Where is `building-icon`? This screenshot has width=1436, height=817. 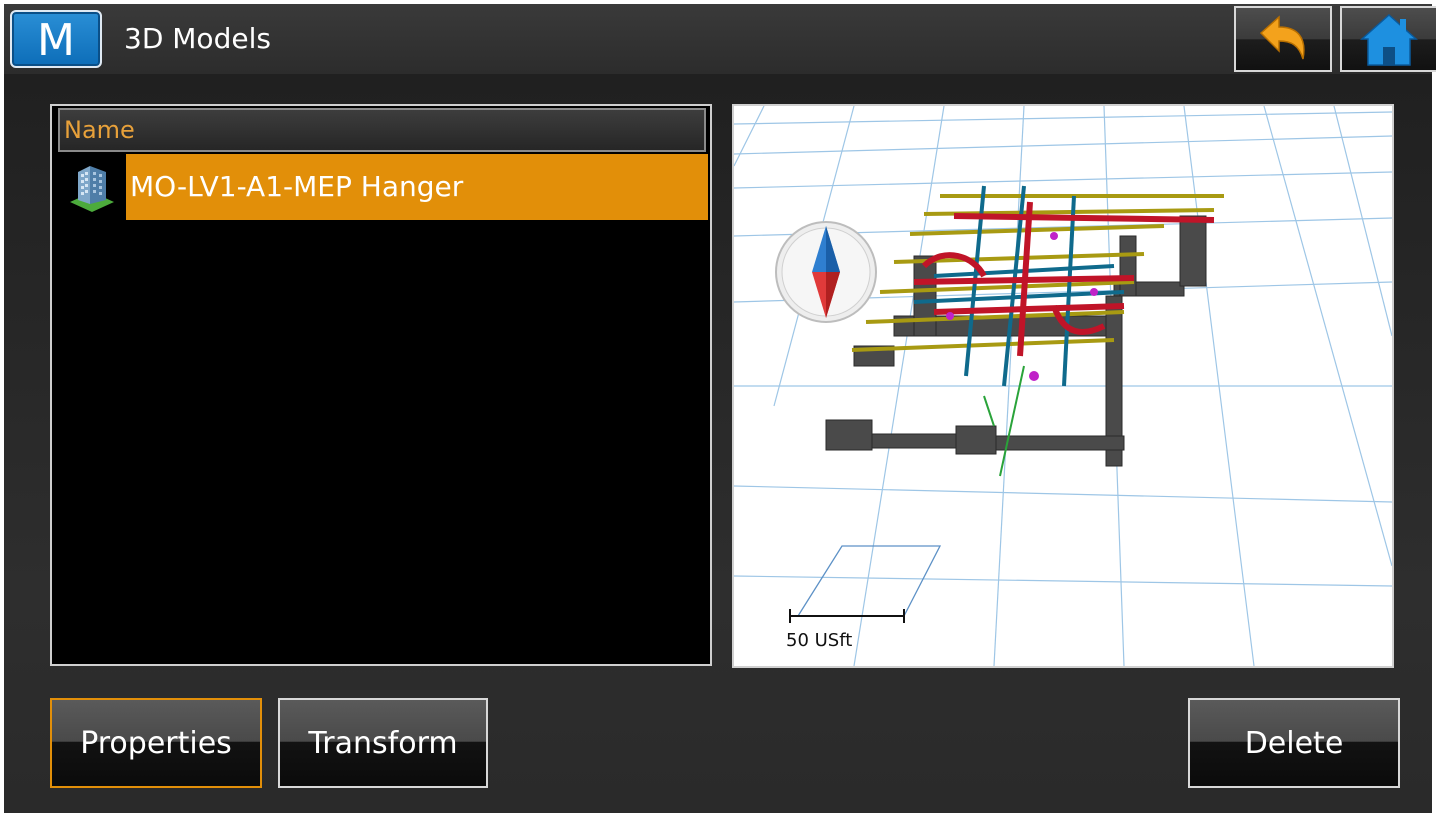
building-icon is located at coordinates (92, 189).